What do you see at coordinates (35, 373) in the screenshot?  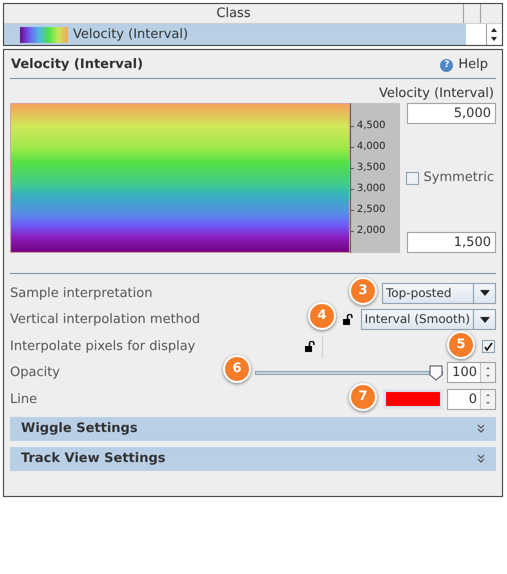 I see `setting-label: Opacity` at bounding box center [35, 373].